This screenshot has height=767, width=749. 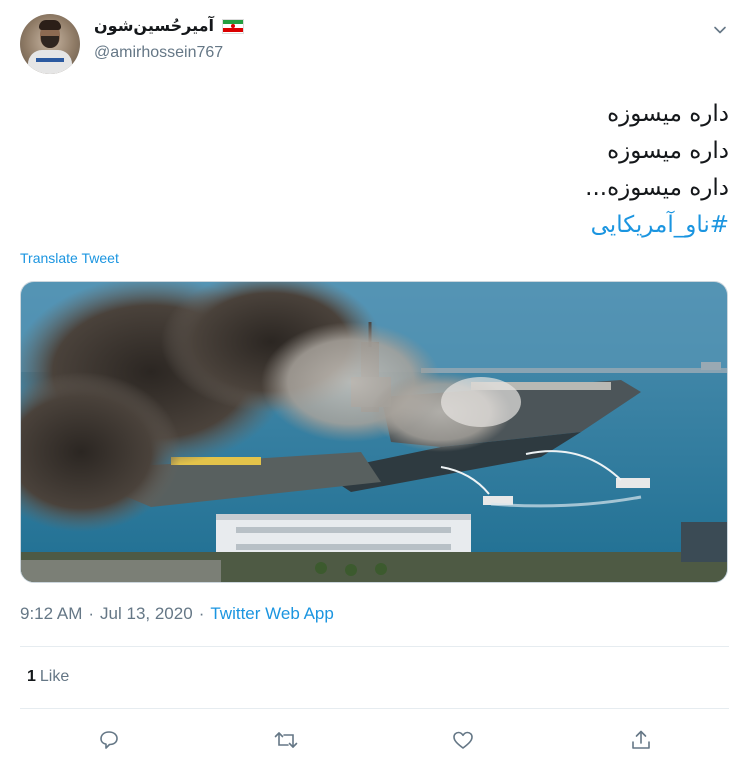 I want to click on hashtag-link: #ناو_آمریکایی, so click(x=479, y=225).